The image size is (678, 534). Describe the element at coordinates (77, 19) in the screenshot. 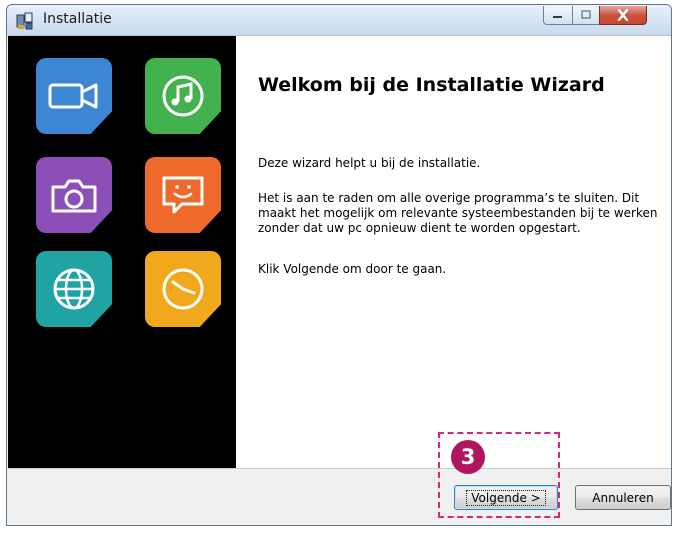

I see `window-title: Installatie` at that location.